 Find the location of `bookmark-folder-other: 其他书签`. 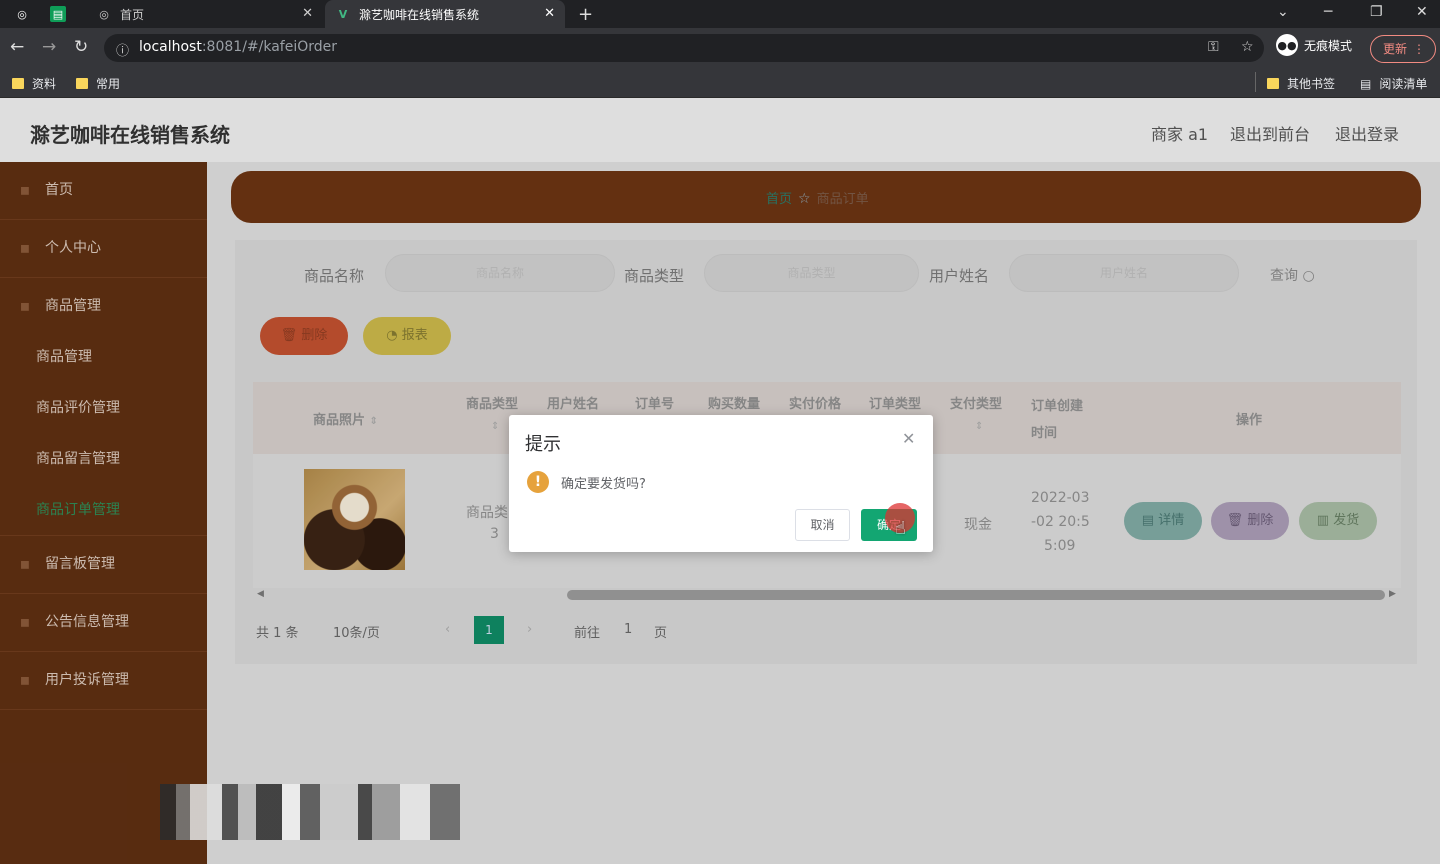

bookmark-folder-other: 其他书签 is located at coordinates (1301, 83).